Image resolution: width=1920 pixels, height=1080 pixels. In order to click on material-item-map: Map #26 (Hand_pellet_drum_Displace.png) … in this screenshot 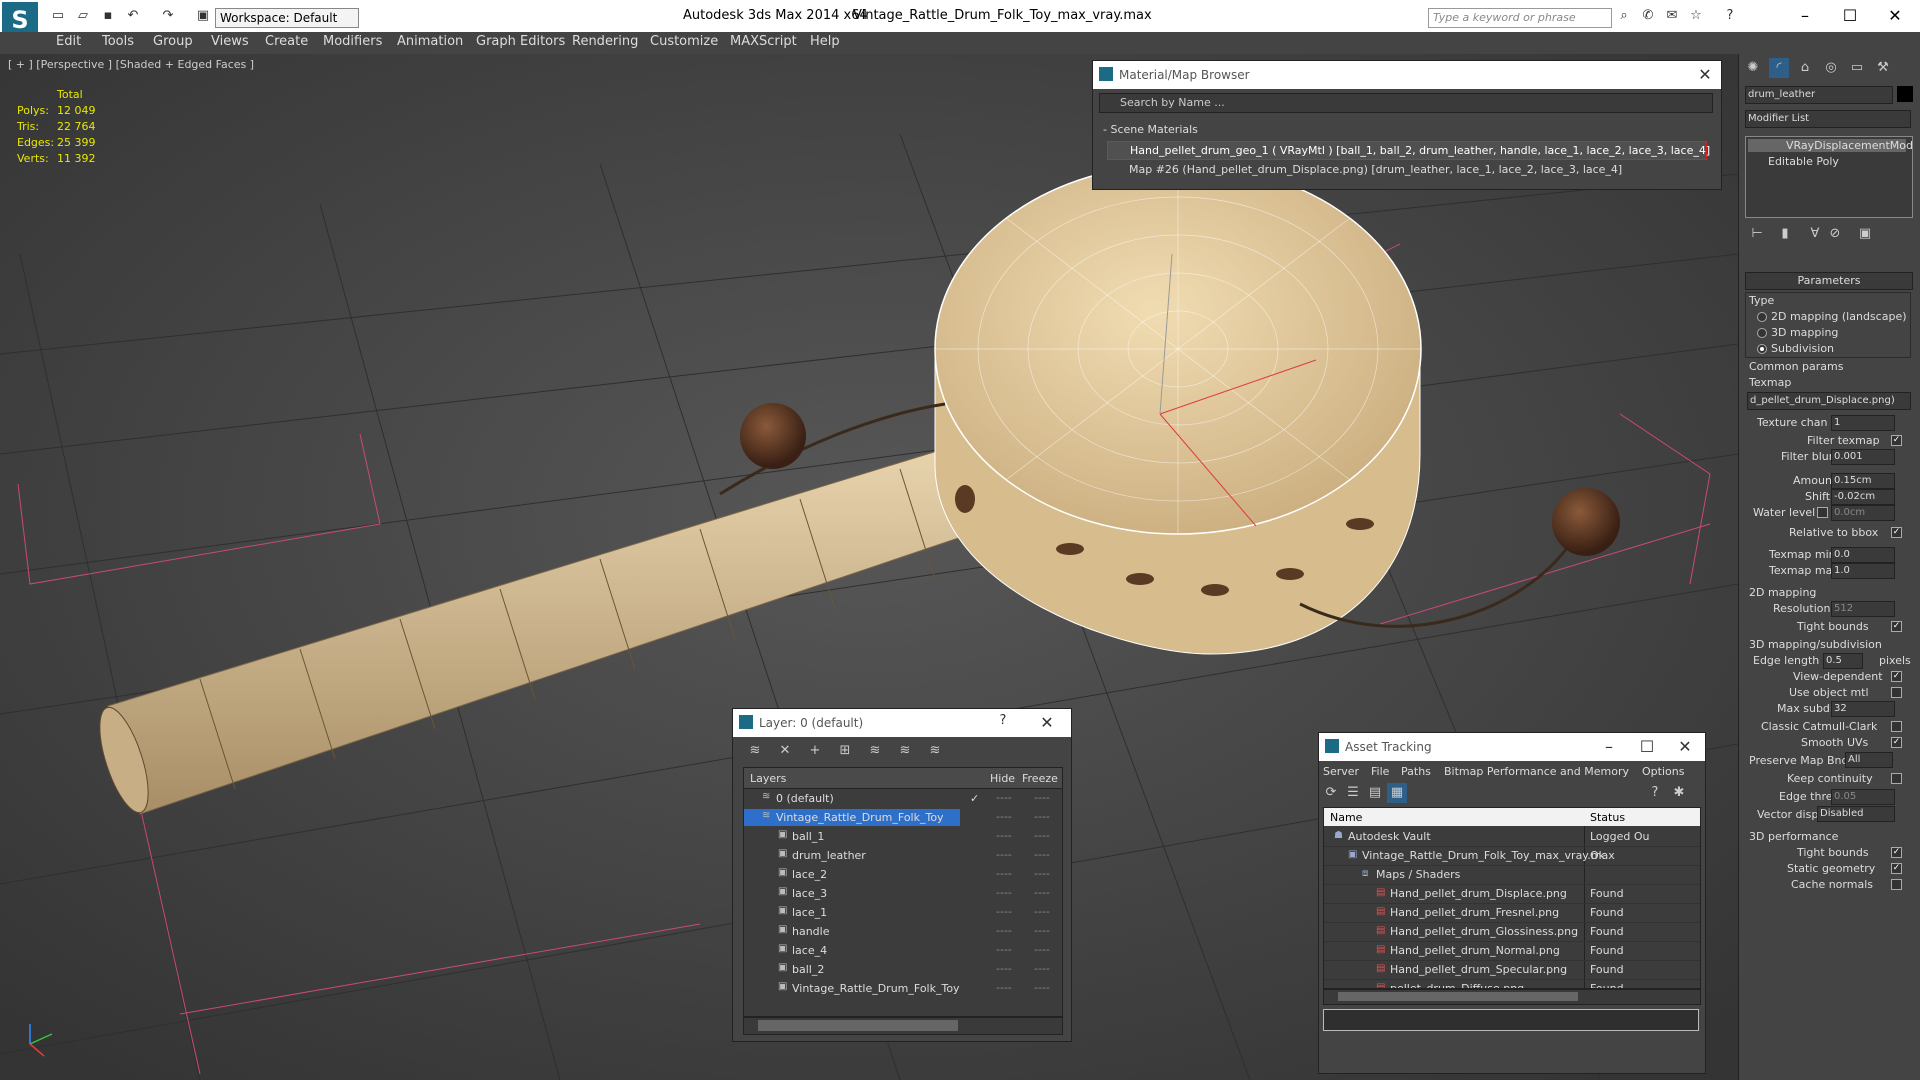, I will do `click(1406, 169)`.